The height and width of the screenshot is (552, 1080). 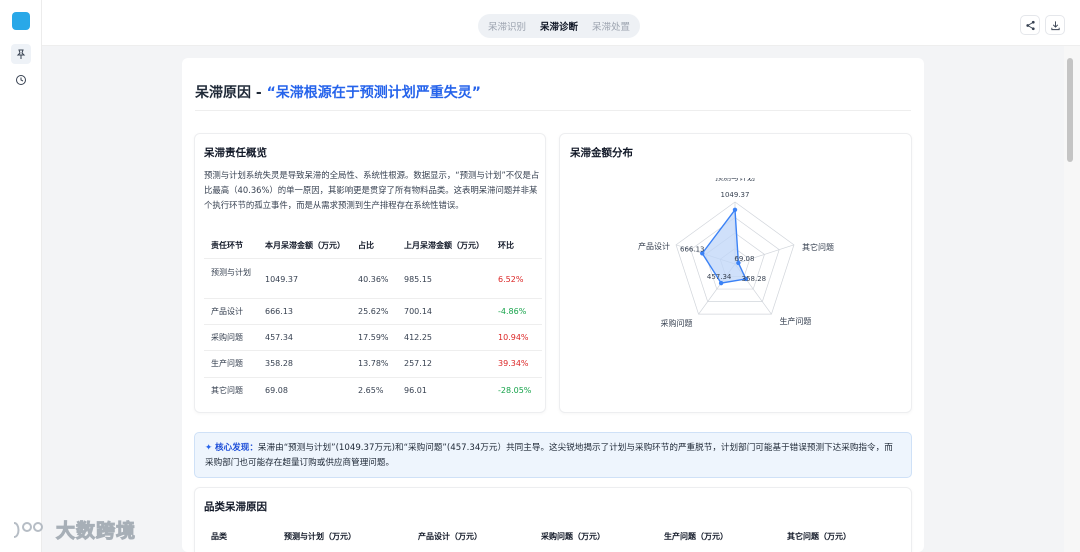 I want to click on radar-value-label: 69.08, so click(x=744, y=259).